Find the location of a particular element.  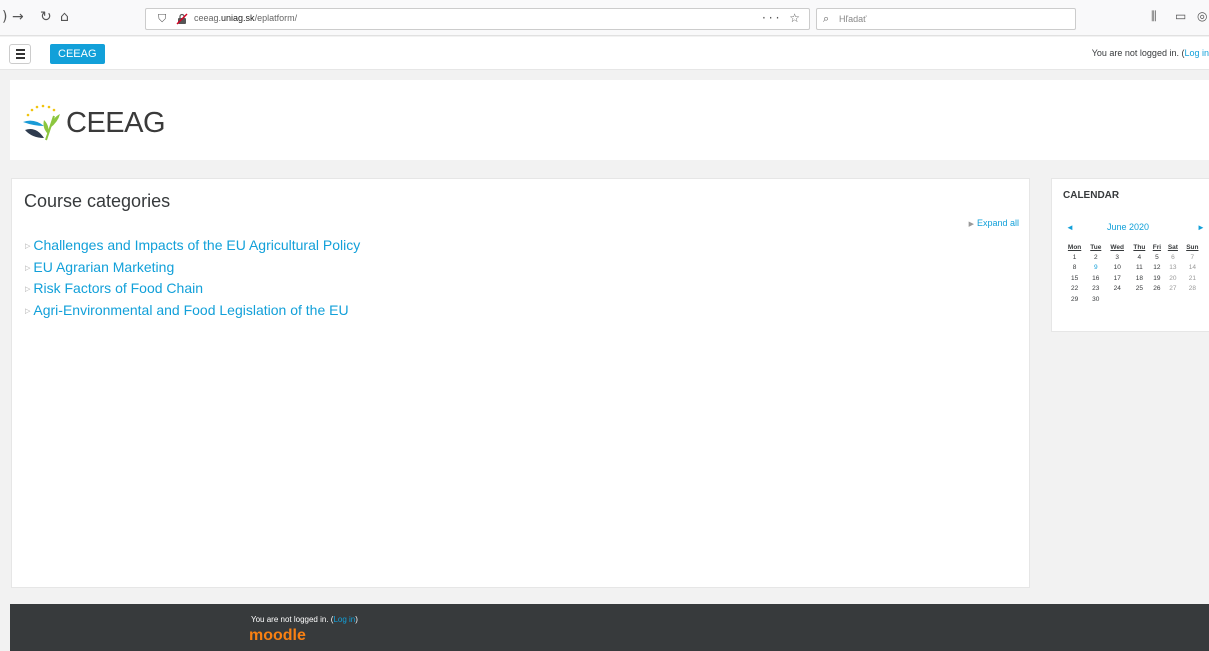

calendar-weekday-row: Mon Tue Wed Thu Fri Sat Sun is located at coordinates (1133, 247).